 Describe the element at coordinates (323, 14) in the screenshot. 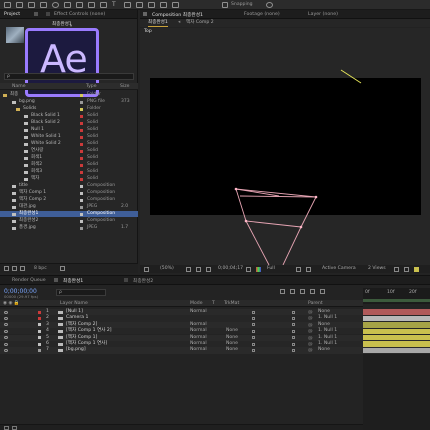

I see `tab-layer: Layer (none)` at that location.